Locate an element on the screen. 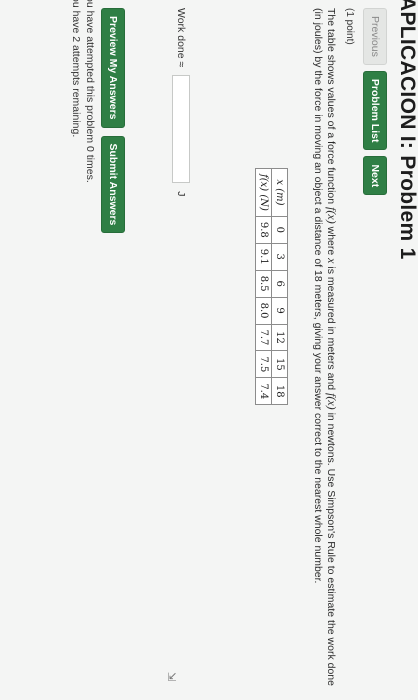 Image resolution: width=418 pixels, height=700 pixels. x-cell: 0 is located at coordinates (279, 230).